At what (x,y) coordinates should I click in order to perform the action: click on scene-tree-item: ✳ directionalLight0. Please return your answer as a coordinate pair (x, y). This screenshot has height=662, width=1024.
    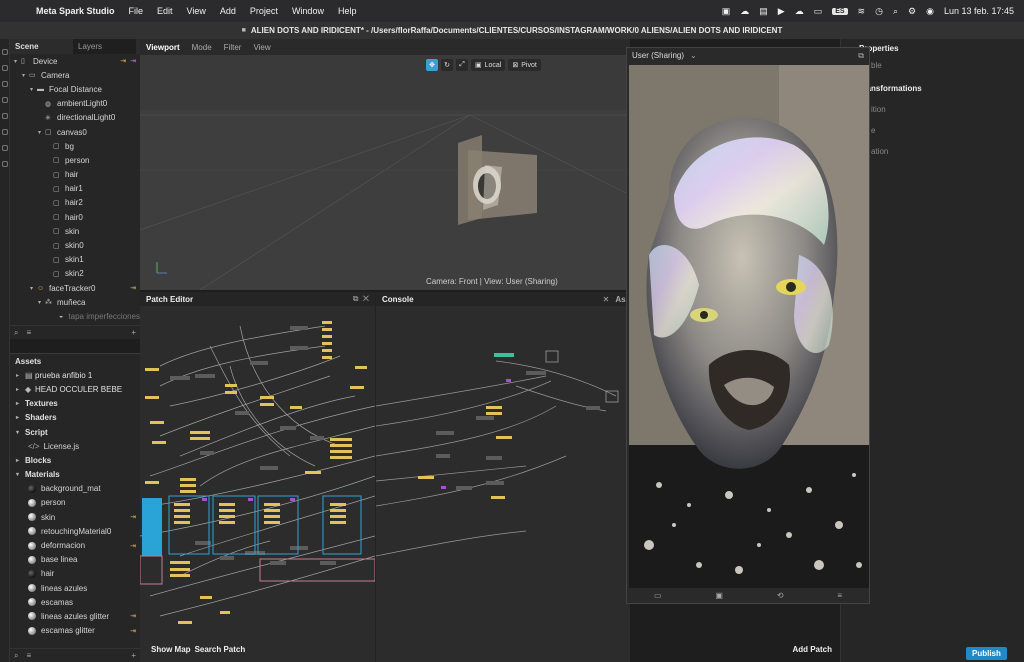
    Looking at the image, I should click on (75, 118).